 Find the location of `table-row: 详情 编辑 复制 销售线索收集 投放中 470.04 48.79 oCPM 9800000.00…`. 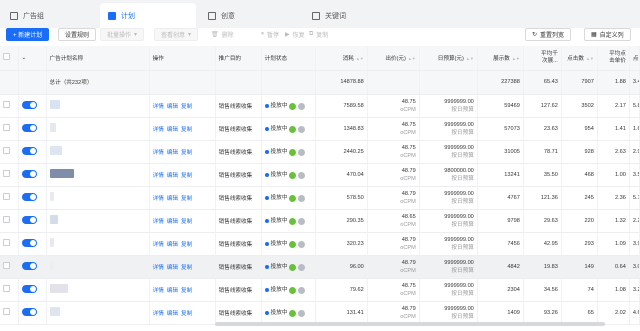

table-row: 详情 编辑 复制 销售线索收集 投放中 470.04 48.79 oCPM 9800000.00… is located at coordinates (320, 175).